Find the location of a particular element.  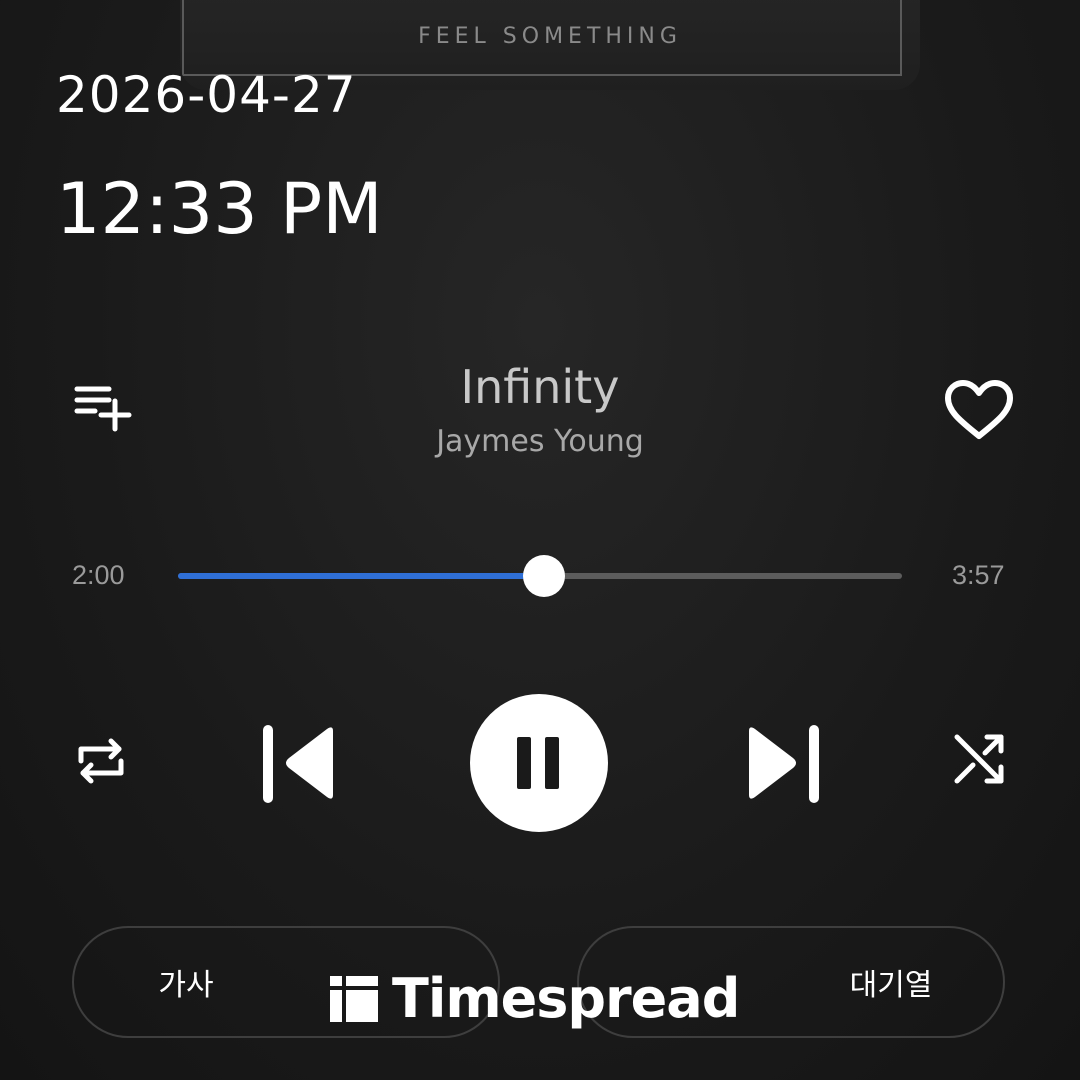

progress-slider is located at coordinates (540, 576).